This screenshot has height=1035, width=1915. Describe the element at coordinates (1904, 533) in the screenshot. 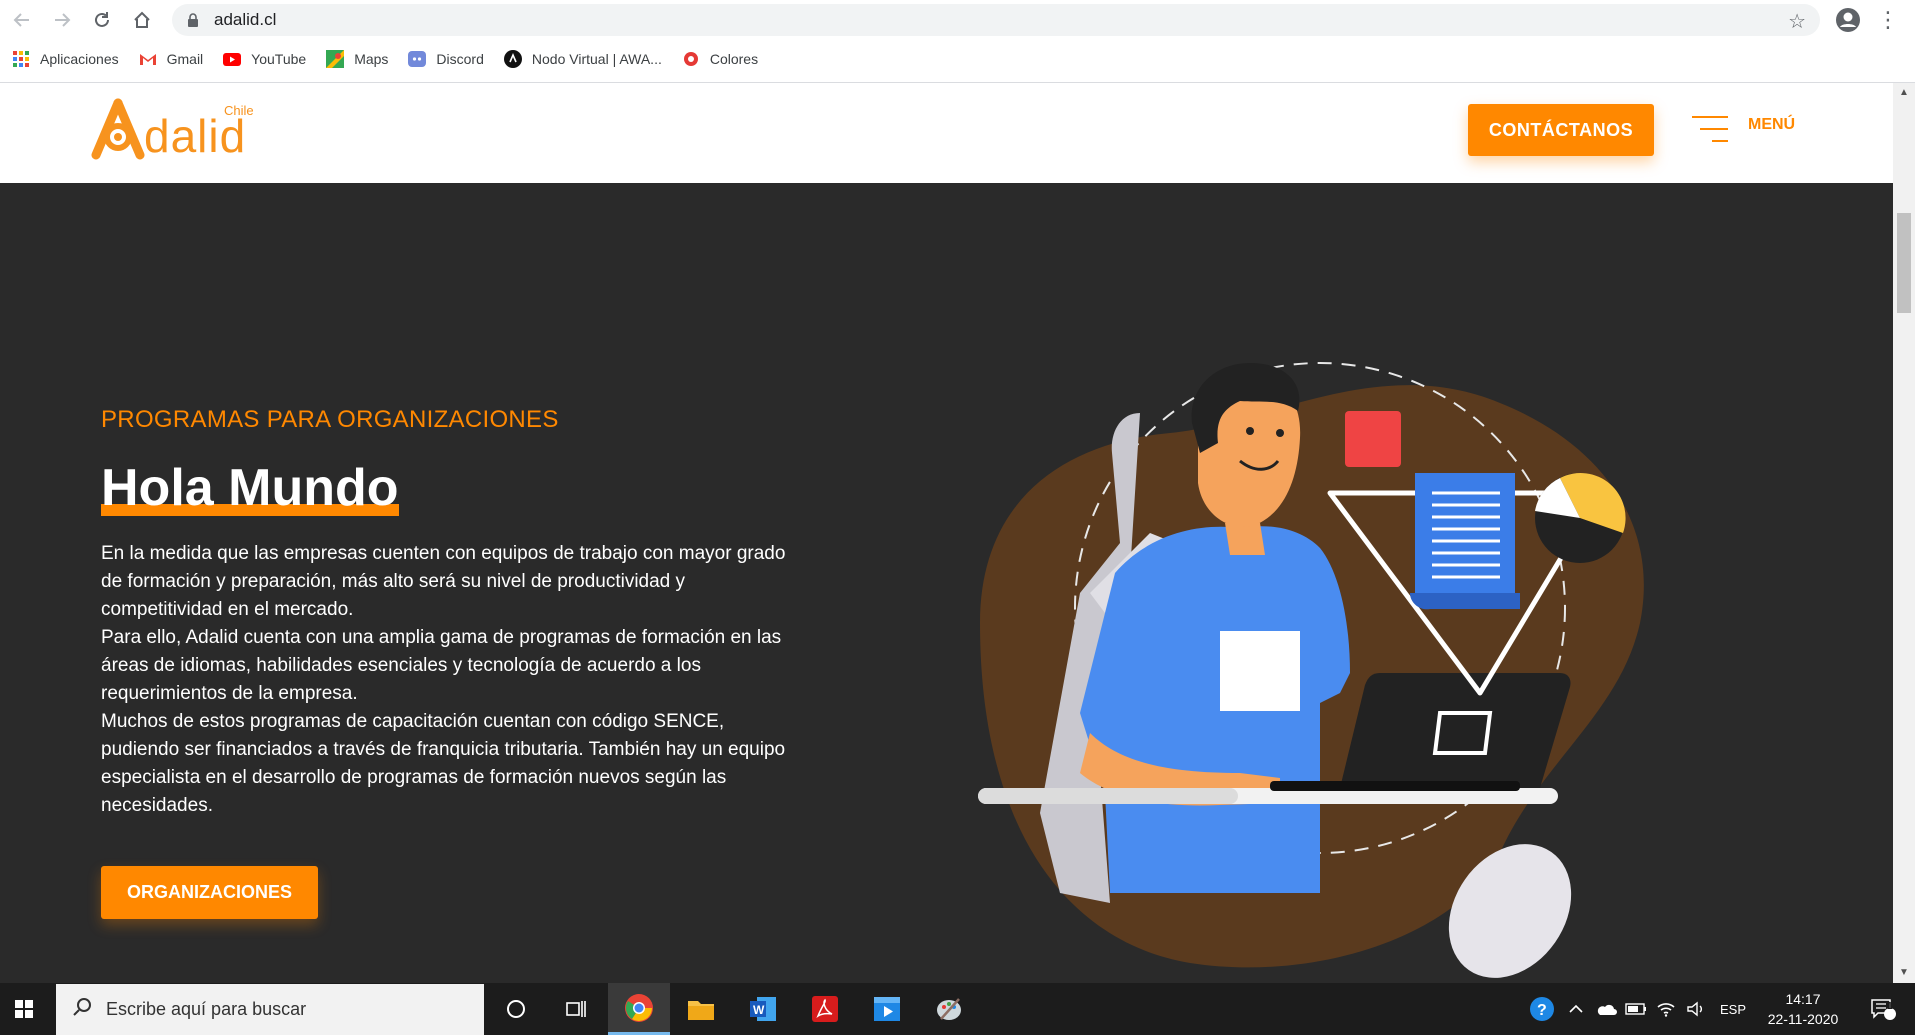

I see `page-scrollbar: ▲ ▼` at that location.